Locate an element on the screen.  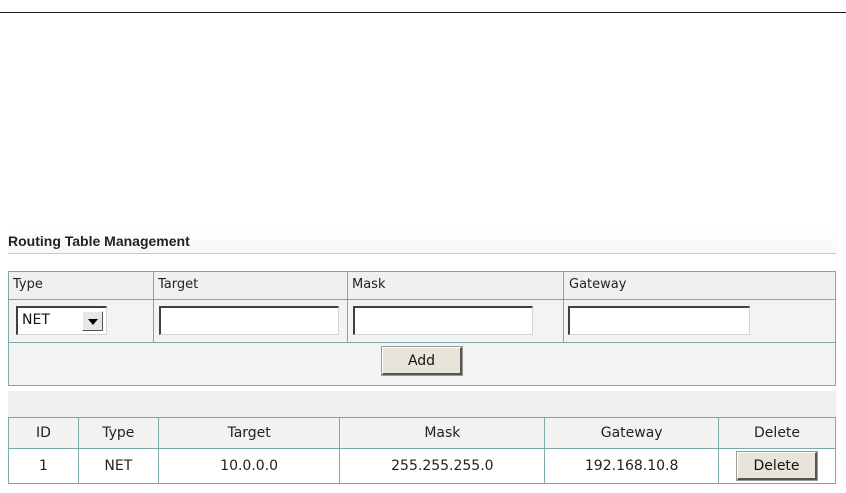
cell-target: 10.0.0.0 is located at coordinates (249, 466).